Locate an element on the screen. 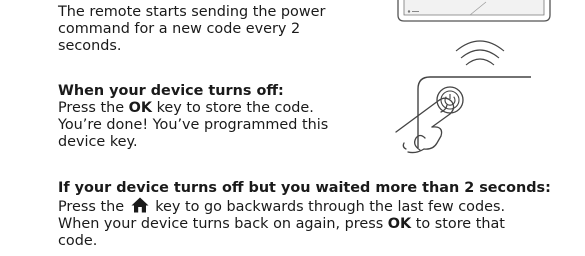 Image resolution: width=585 pixels, height=256 pixels. signal-waves-icon is located at coordinates (480, 53).